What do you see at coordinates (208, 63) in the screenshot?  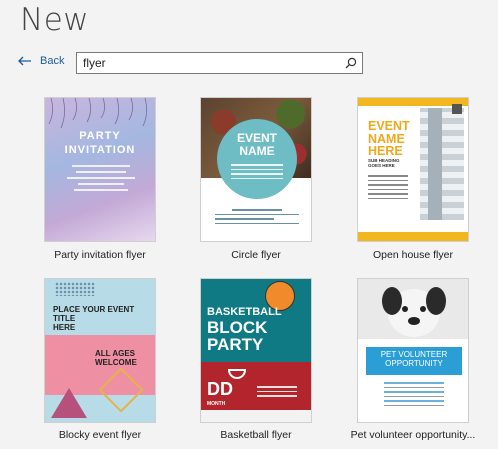 I see `search-input` at bounding box center [208, 63].